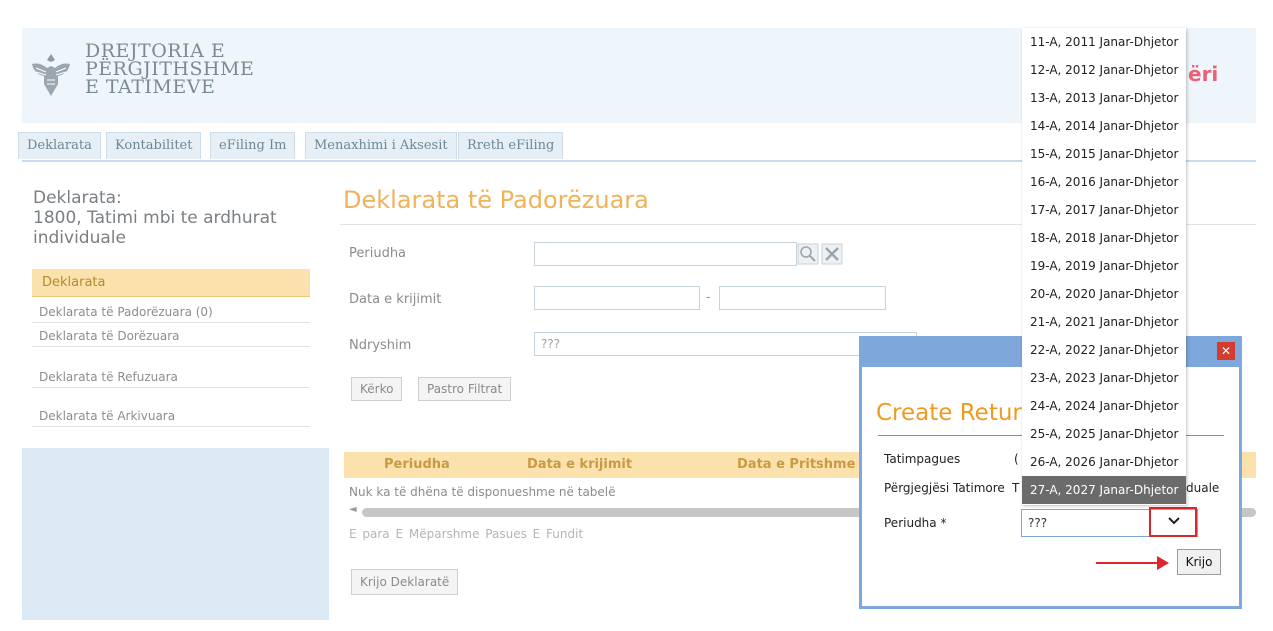 The width and height of the screenshot is (1273, 631). Describe the element at coordinates (1016, 459) in the screenshot. I see `taxpayer-value: (` at that location.